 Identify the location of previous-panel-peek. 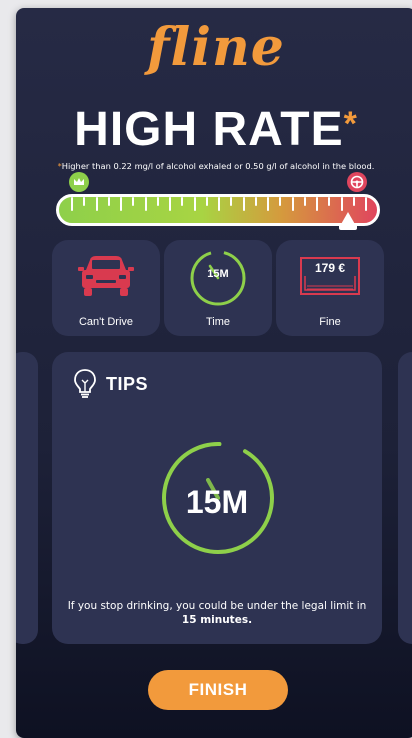
(27, 498).